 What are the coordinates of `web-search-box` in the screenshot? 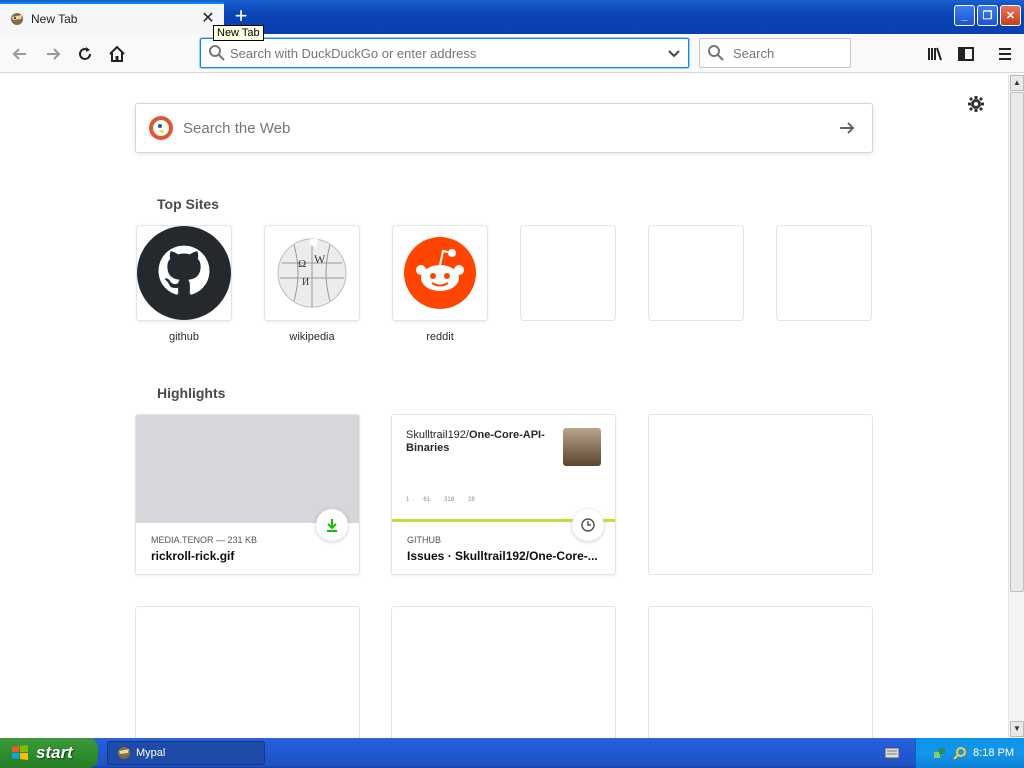 It's located at (504, 128).